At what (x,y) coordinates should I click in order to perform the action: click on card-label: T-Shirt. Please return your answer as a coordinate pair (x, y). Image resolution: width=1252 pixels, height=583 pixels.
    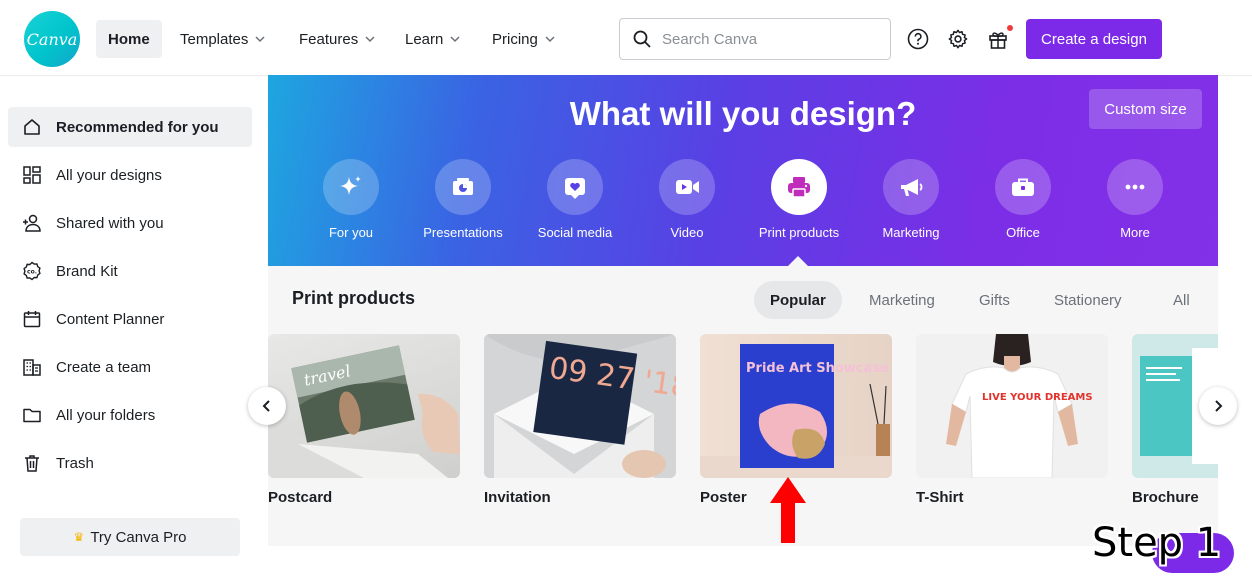
    Looking at the image, I should click on (940, 497).